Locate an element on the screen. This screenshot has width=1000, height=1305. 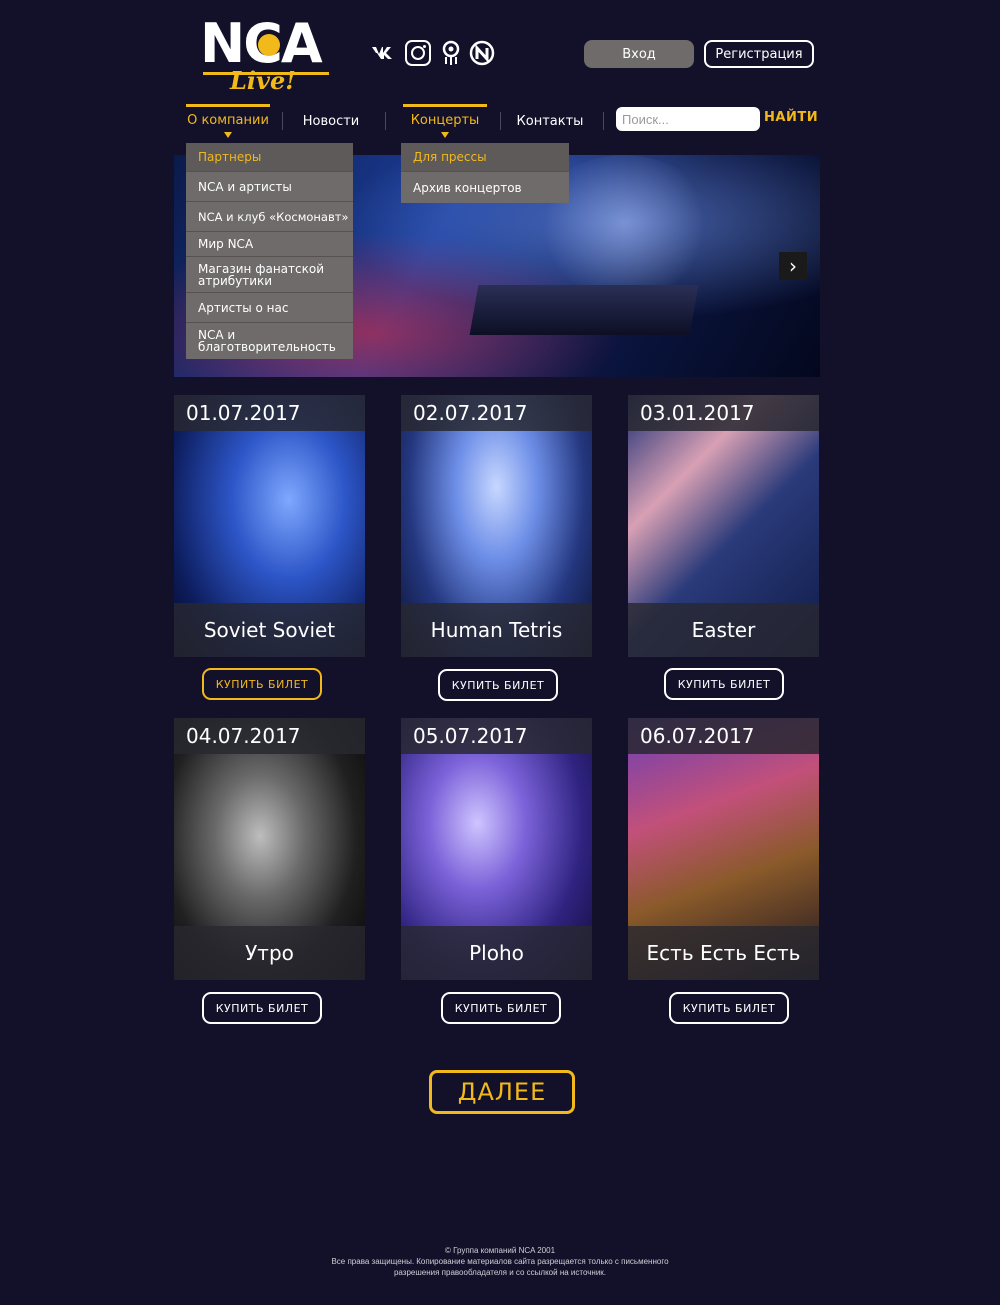
concert-card: 03.01.2017 Easter is located at coordinates (723, 526).